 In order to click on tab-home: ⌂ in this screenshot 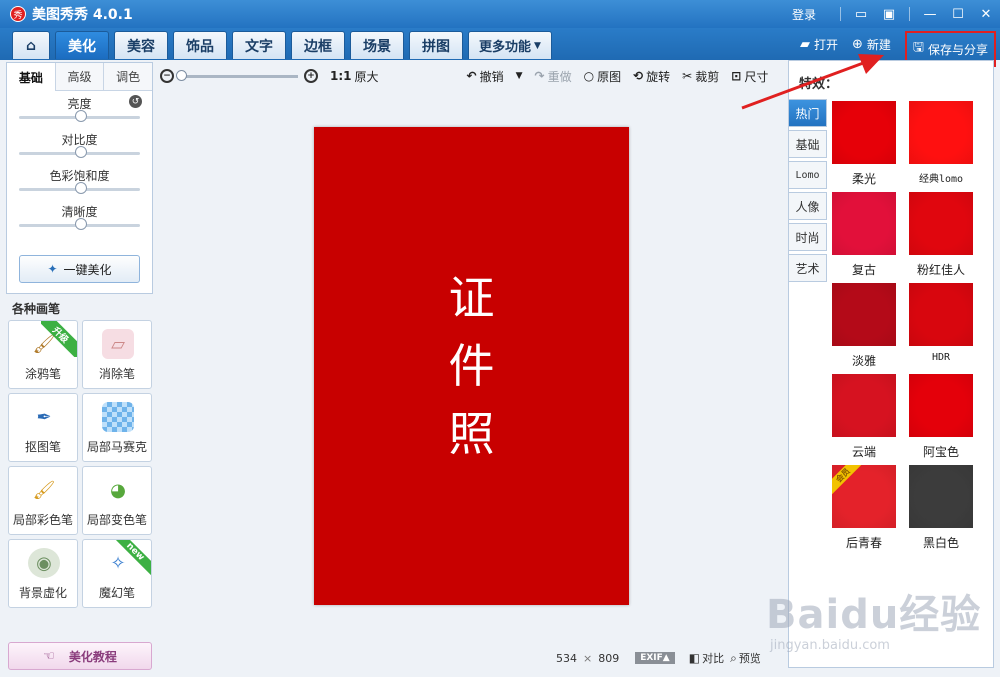, I will do `click(31, 45)`.